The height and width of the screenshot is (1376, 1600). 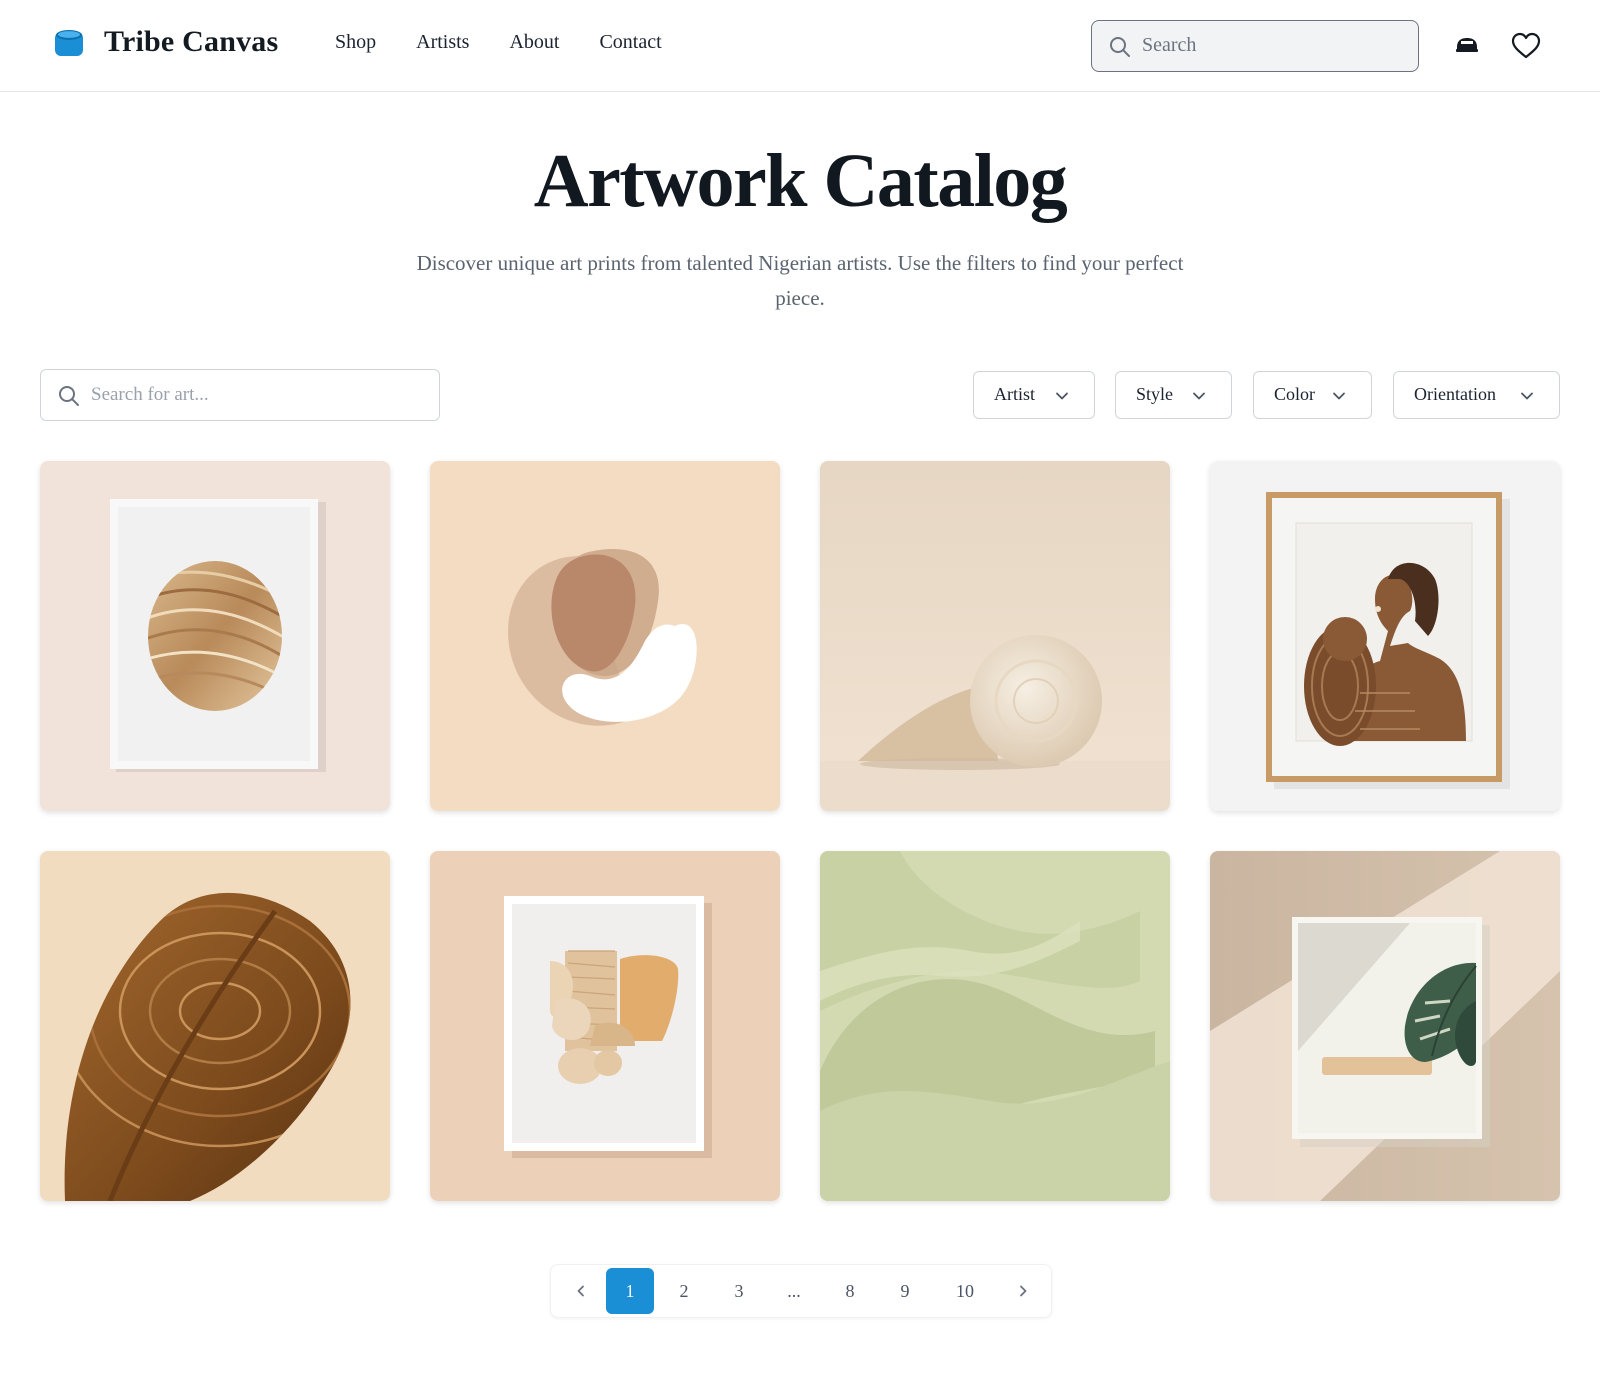 I want to click on pagination: 1 2 3 ... 8 9 10, so click(x=801, y=1291).